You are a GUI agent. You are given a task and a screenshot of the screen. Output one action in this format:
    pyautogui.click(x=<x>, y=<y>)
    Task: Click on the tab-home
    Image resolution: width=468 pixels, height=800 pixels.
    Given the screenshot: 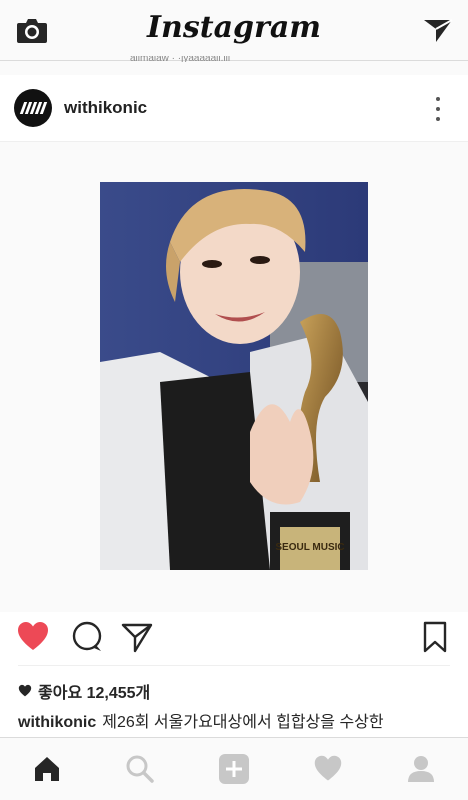 What is the action you would take?
    pyautogui.click(x=47, y=769)
    